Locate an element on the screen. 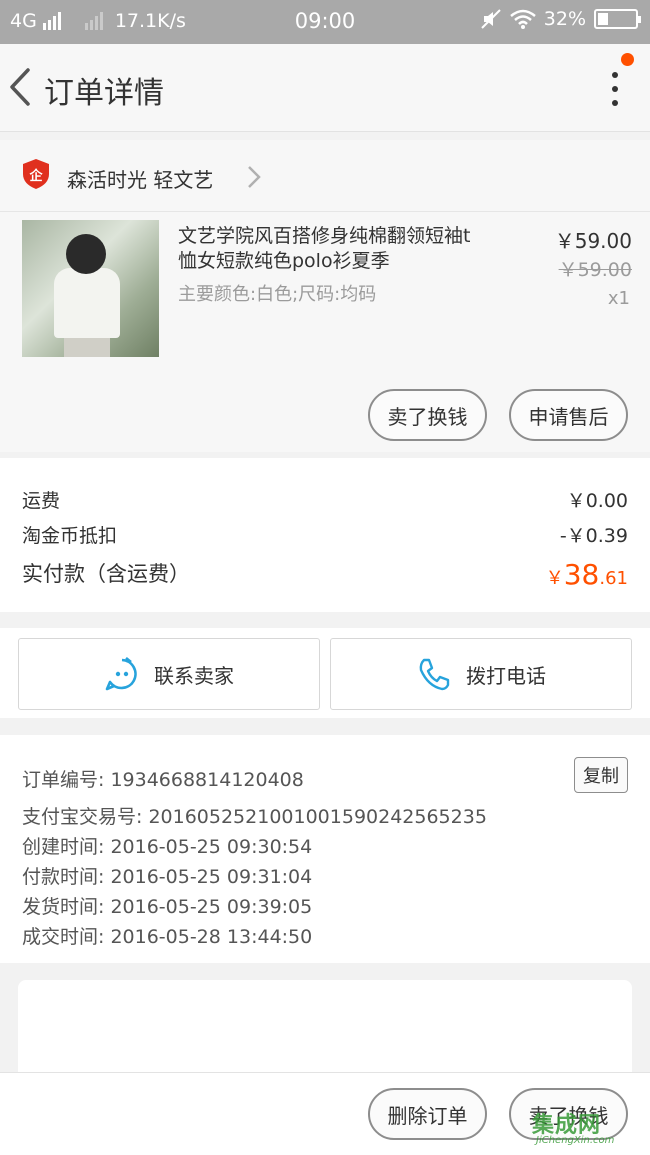 The image size is (650, 1155). resell-button: 卖了换钱 is located at coordinates (427, 415).